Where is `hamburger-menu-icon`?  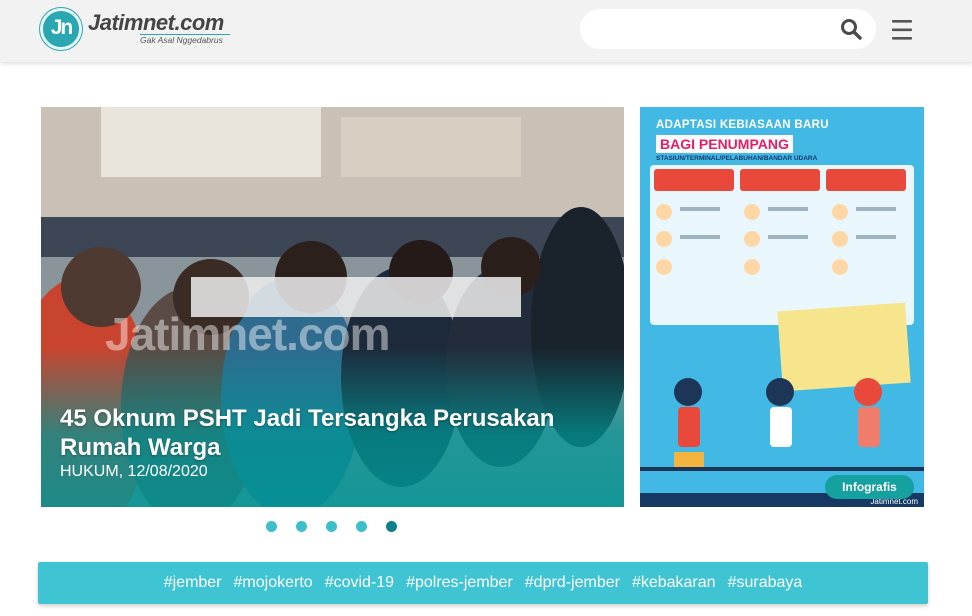
hamburger-menu-icon is located at coordinates (902, 30).